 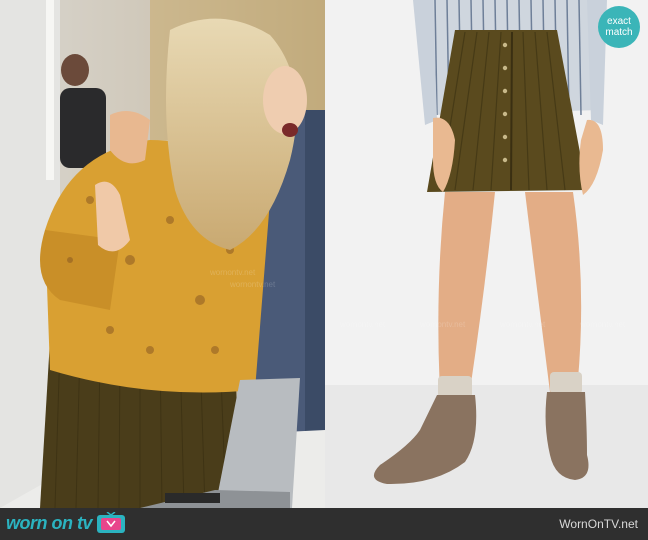 What do you see at coordinates (619, 32) in the screenshot?
I see `badge-line-2: match` at bounding box center [619, 32].